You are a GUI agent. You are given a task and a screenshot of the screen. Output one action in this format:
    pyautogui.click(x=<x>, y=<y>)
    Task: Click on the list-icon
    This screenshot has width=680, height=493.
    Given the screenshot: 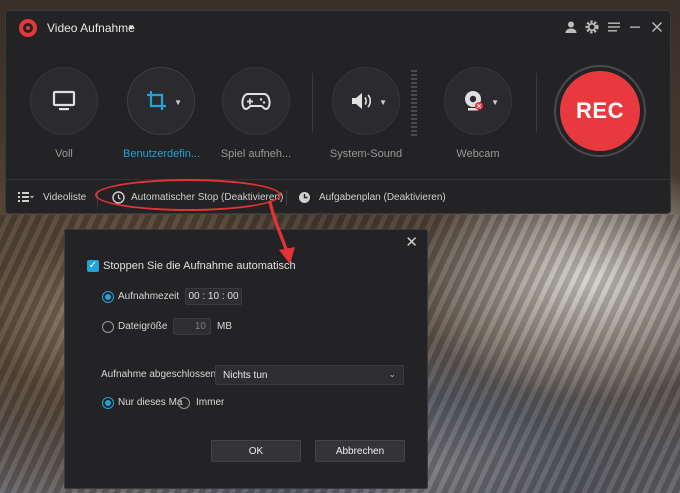 What is the action you would take?
    pyautogui.click(x=26, y=197)
    